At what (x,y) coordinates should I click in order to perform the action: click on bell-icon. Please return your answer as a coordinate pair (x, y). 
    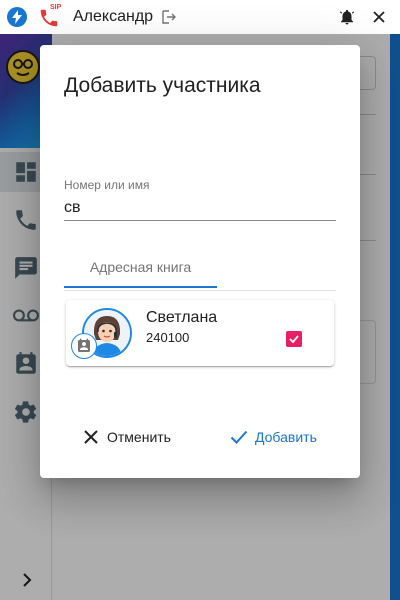
    Looking at the image, I should click on (347, 17).